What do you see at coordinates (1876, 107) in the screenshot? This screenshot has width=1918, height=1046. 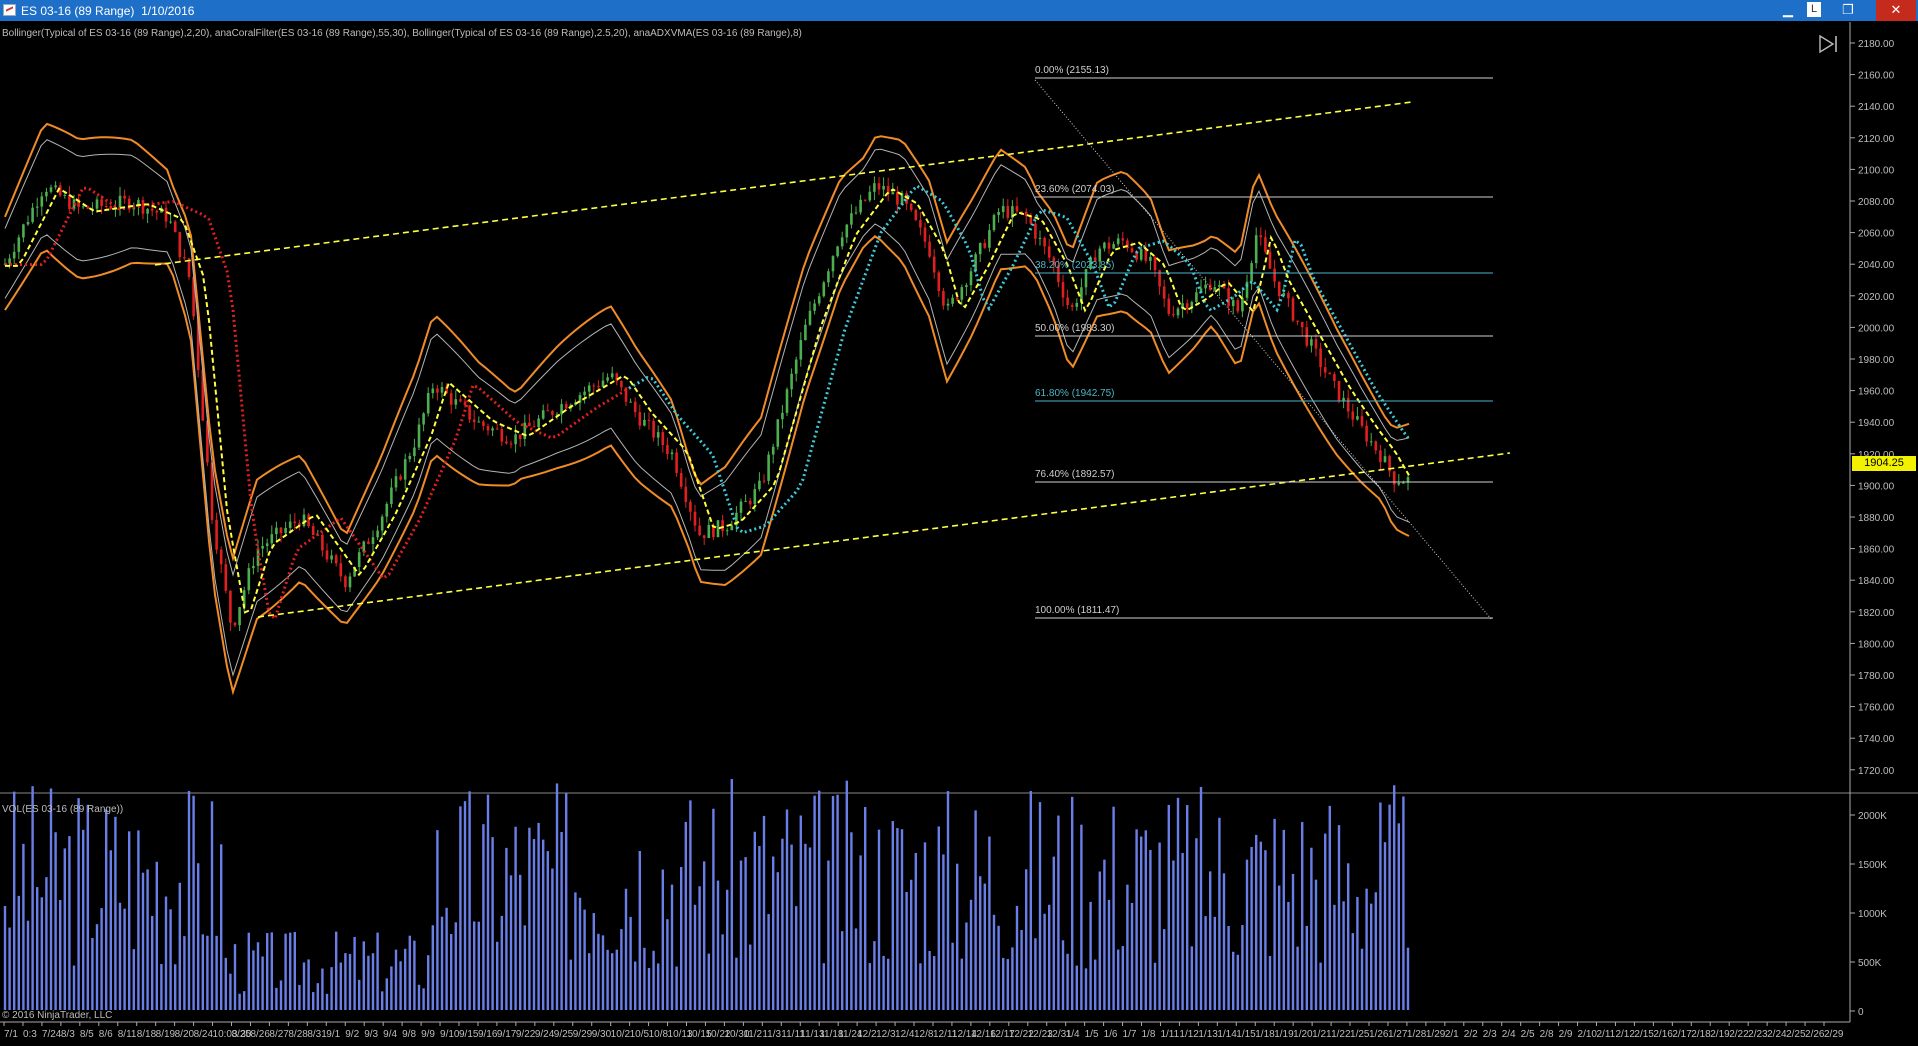 I see `price-tick-label: 2140.00` at bounding box center [1876, 107].